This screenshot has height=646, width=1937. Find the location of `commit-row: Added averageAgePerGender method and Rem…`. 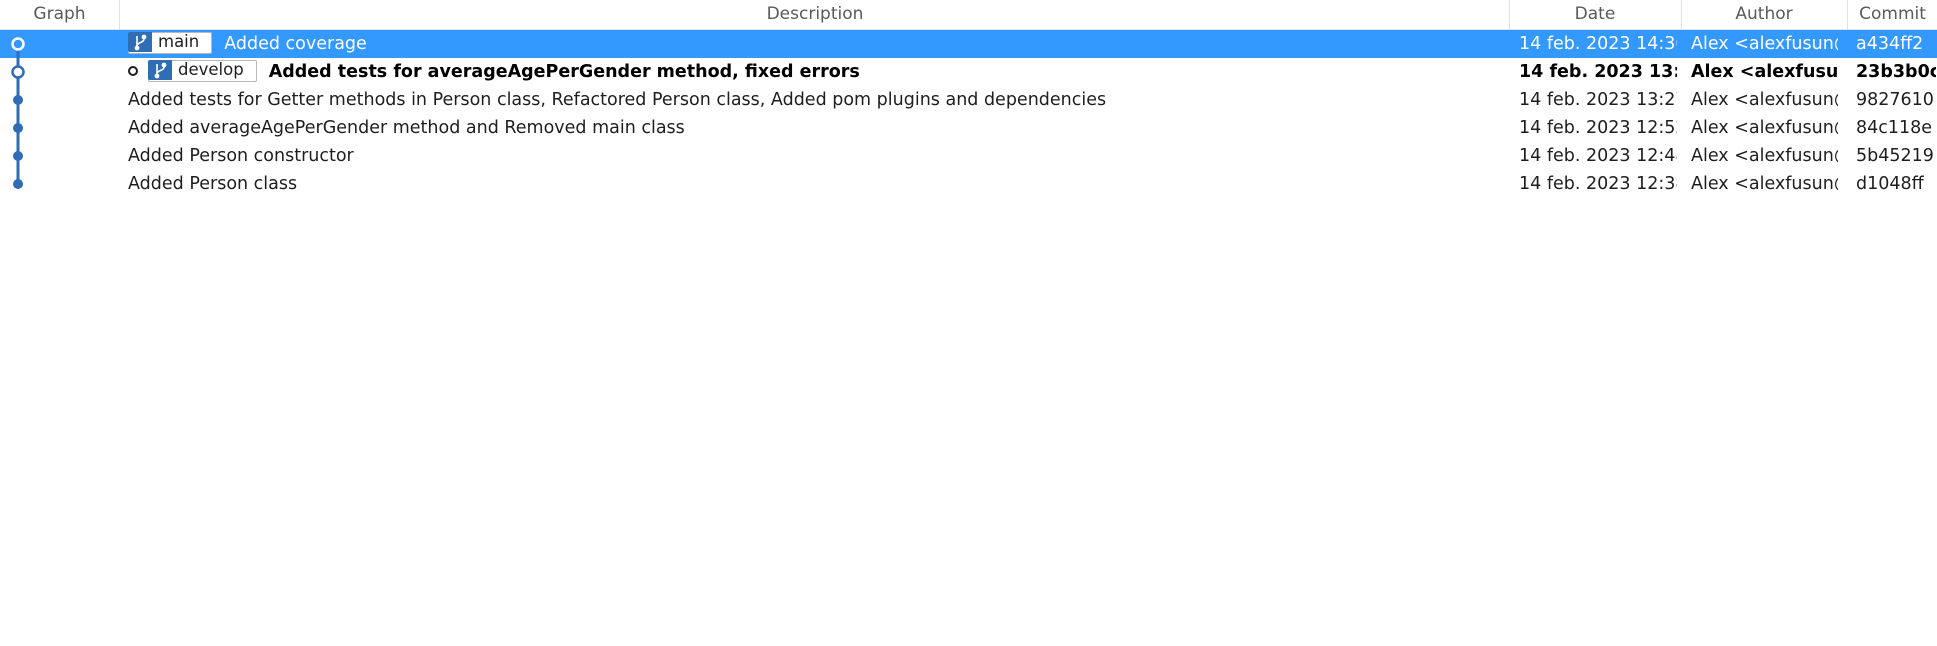

commit-row: Added averageAgePerGender method and Rem… is located at coordinates (968, 128).